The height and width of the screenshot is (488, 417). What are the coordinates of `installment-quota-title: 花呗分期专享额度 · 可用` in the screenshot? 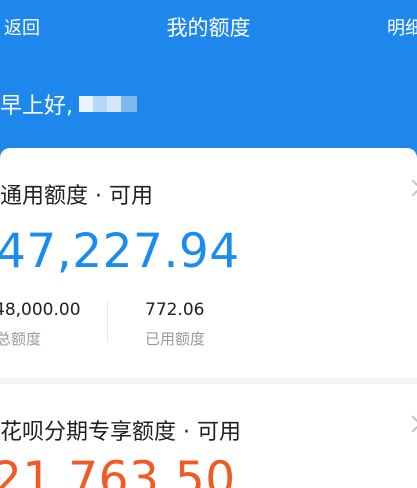 It's located at (120, 432).